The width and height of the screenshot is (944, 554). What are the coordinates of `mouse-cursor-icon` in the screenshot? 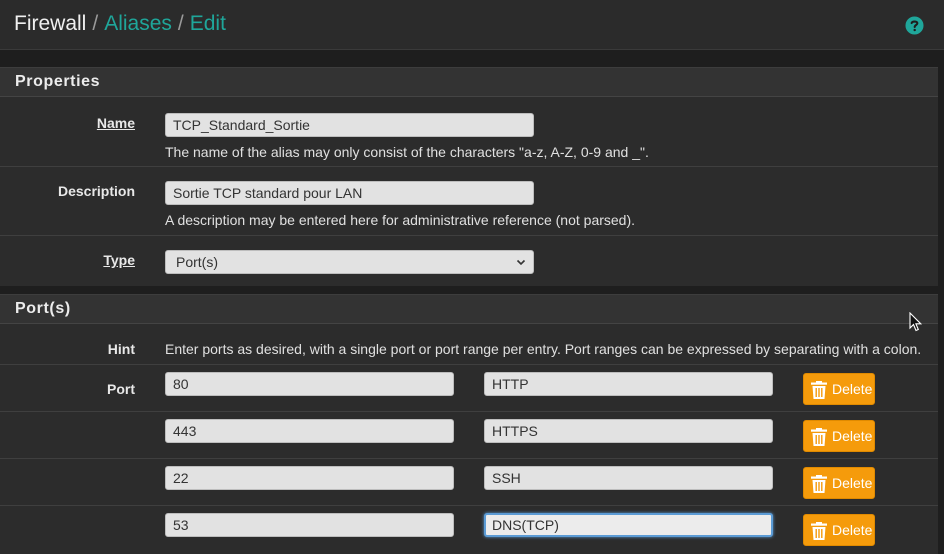 It's located at (916, 322).